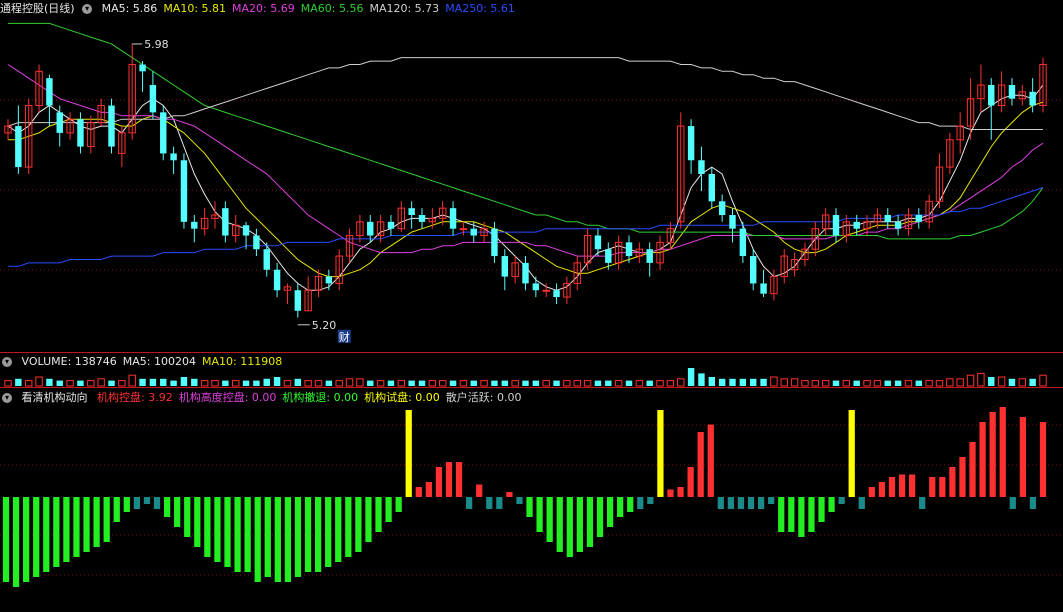  I want to click on indicator-bar-trial, so click(408, 453).